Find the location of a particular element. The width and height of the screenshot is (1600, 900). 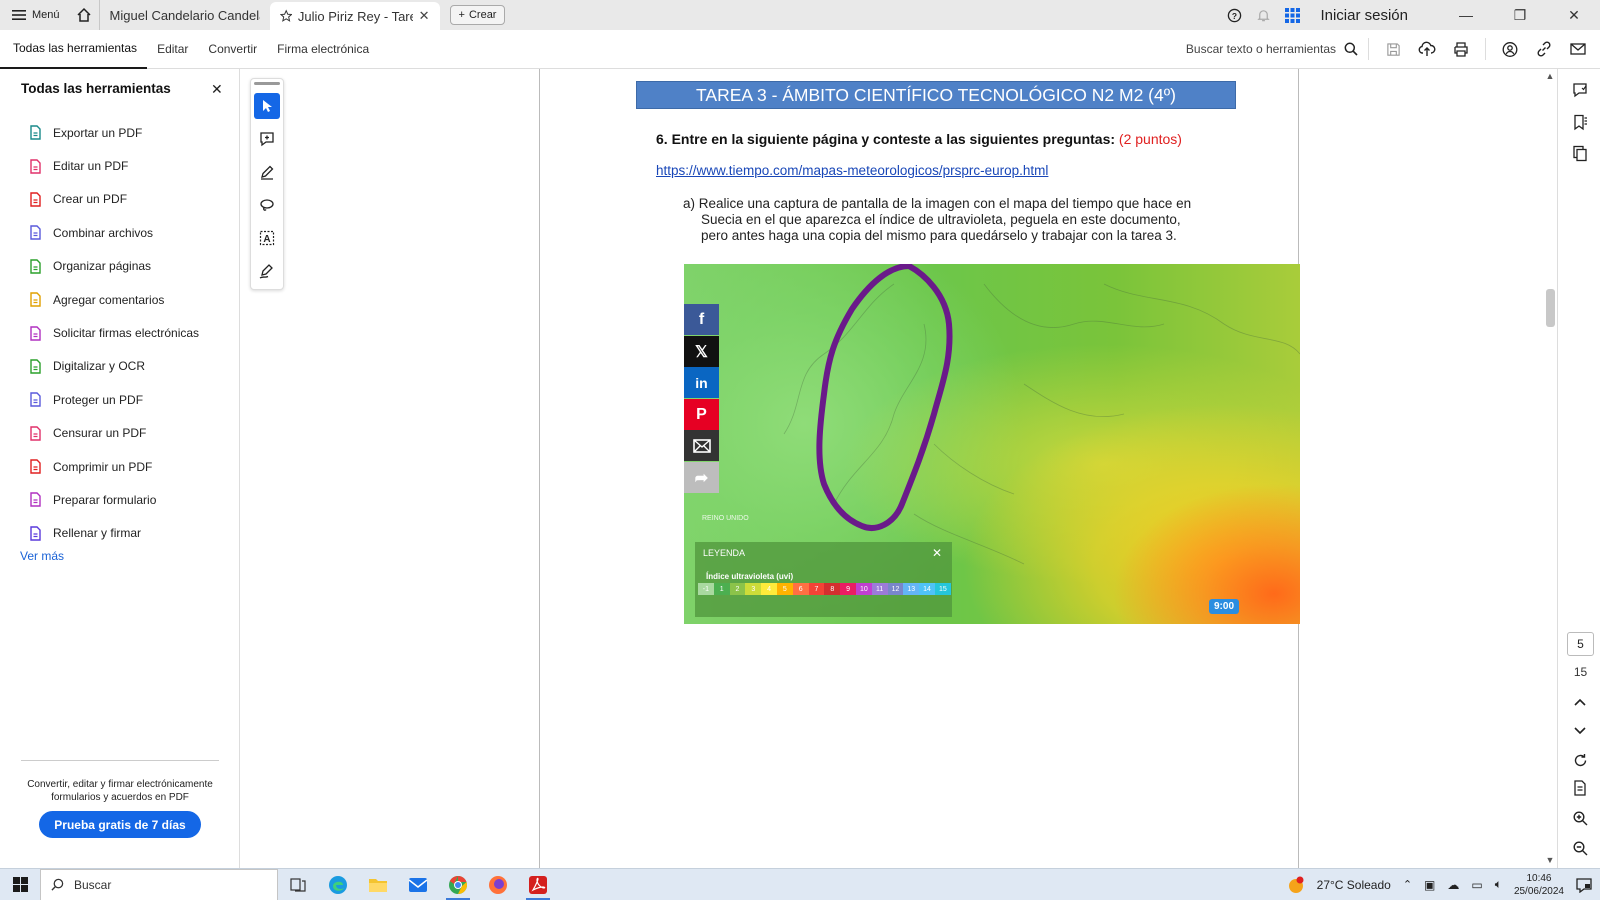

legend-close-icon: ✕ is located at coordinates (937, 553).